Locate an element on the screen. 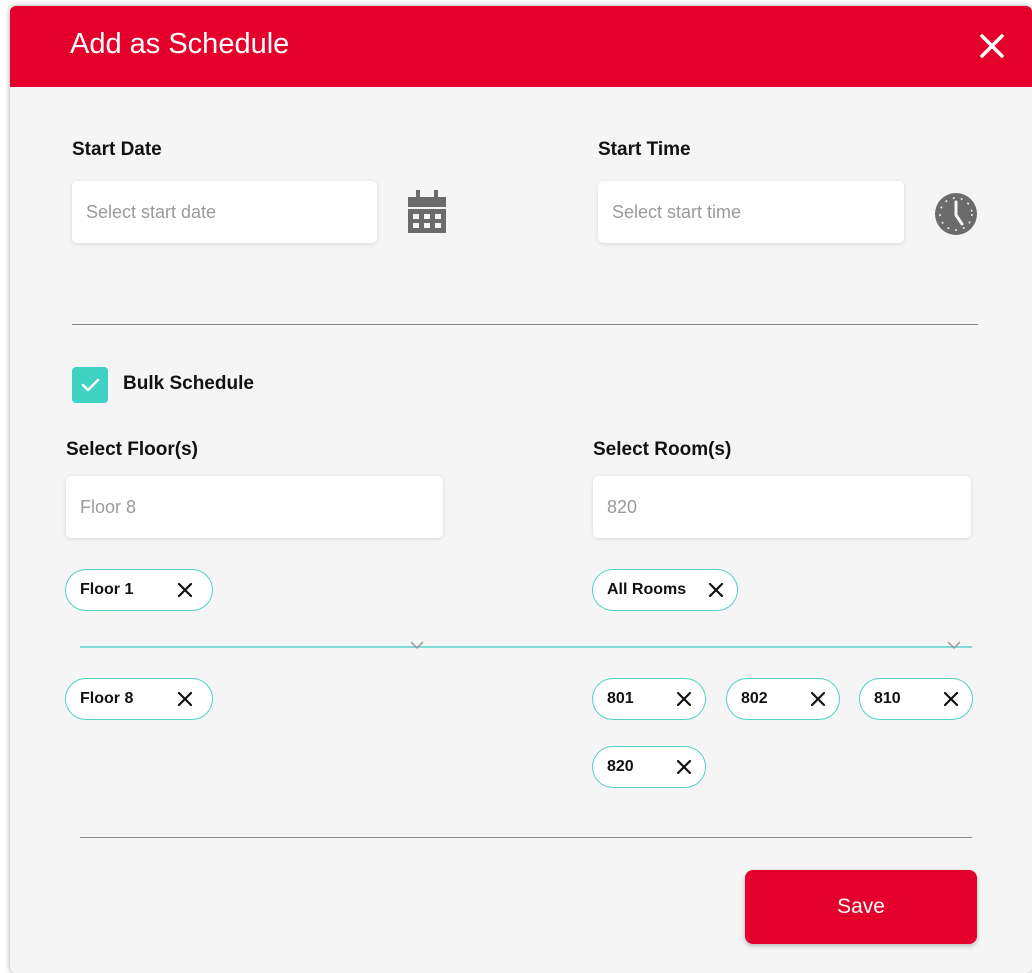 The image size is (1032, 973). floor-select-input is located at coordinates (254, 507).